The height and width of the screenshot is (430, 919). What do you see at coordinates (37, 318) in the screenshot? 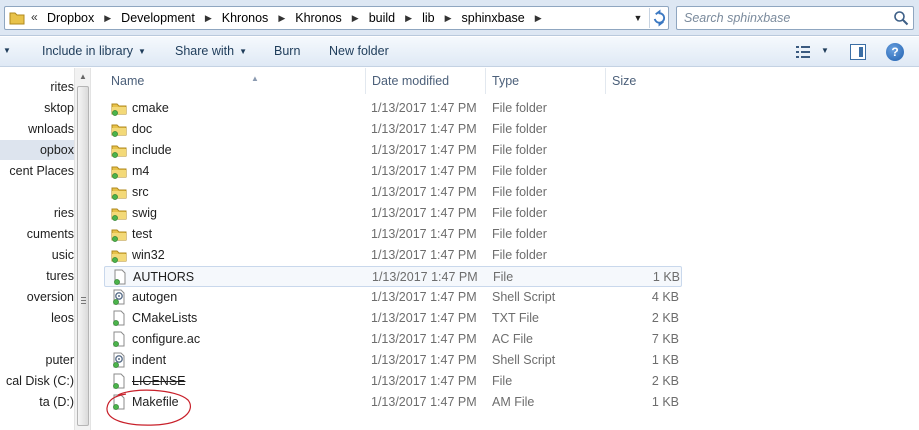
I see `nav-item: leos` at bounding box center [37, 318].